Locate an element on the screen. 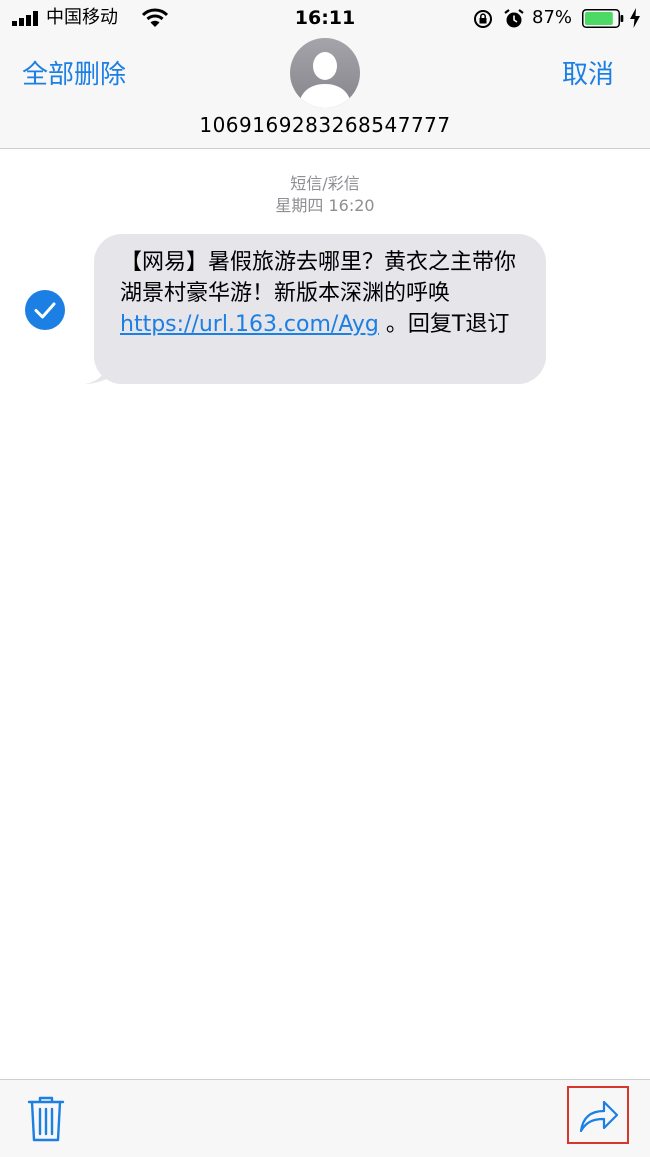 The height and width of the screenshot is (1157, 650). rotation-lock-icon is located at coordinates (483, 19).